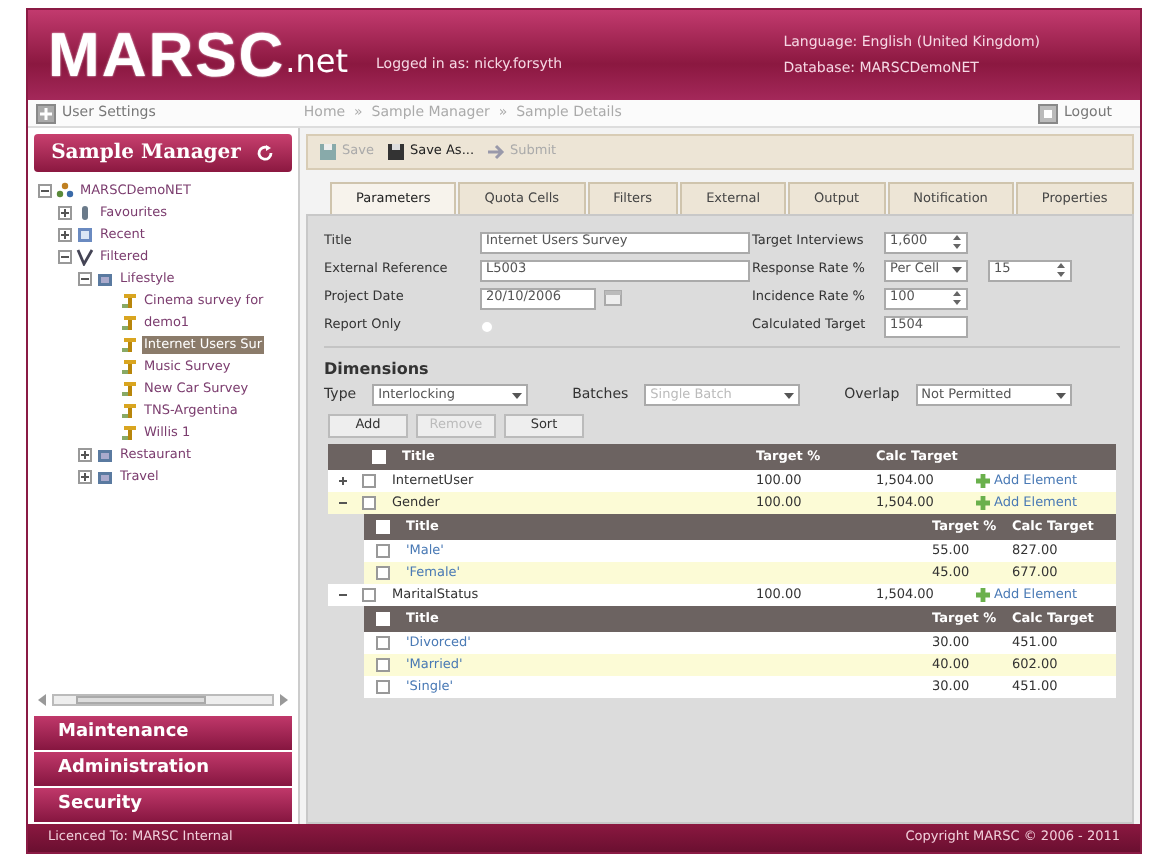 Image resolution: width=1168 pixels, height=860 pixels. What do you see at coordinates (85, 257) in the screenshot?
I see `filter-icon` at bounding box center [85, 257].